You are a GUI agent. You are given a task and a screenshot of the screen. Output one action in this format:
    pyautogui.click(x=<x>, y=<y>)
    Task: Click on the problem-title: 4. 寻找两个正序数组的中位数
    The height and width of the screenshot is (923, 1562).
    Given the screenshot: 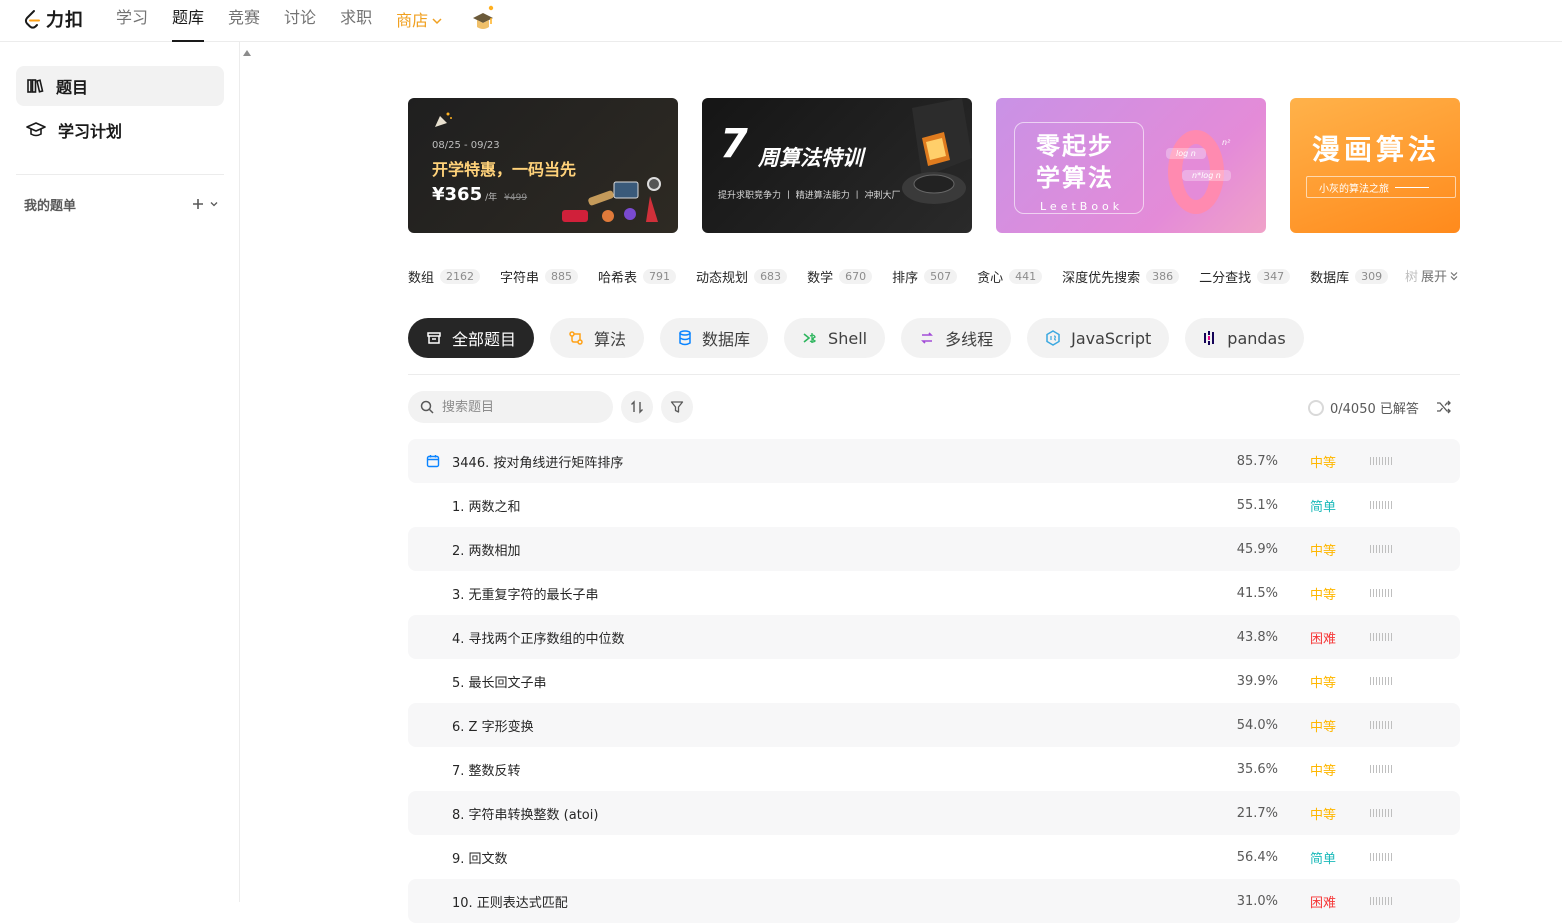 What is the action you would take?
    pyautogui.click(x=538, y=637)
    